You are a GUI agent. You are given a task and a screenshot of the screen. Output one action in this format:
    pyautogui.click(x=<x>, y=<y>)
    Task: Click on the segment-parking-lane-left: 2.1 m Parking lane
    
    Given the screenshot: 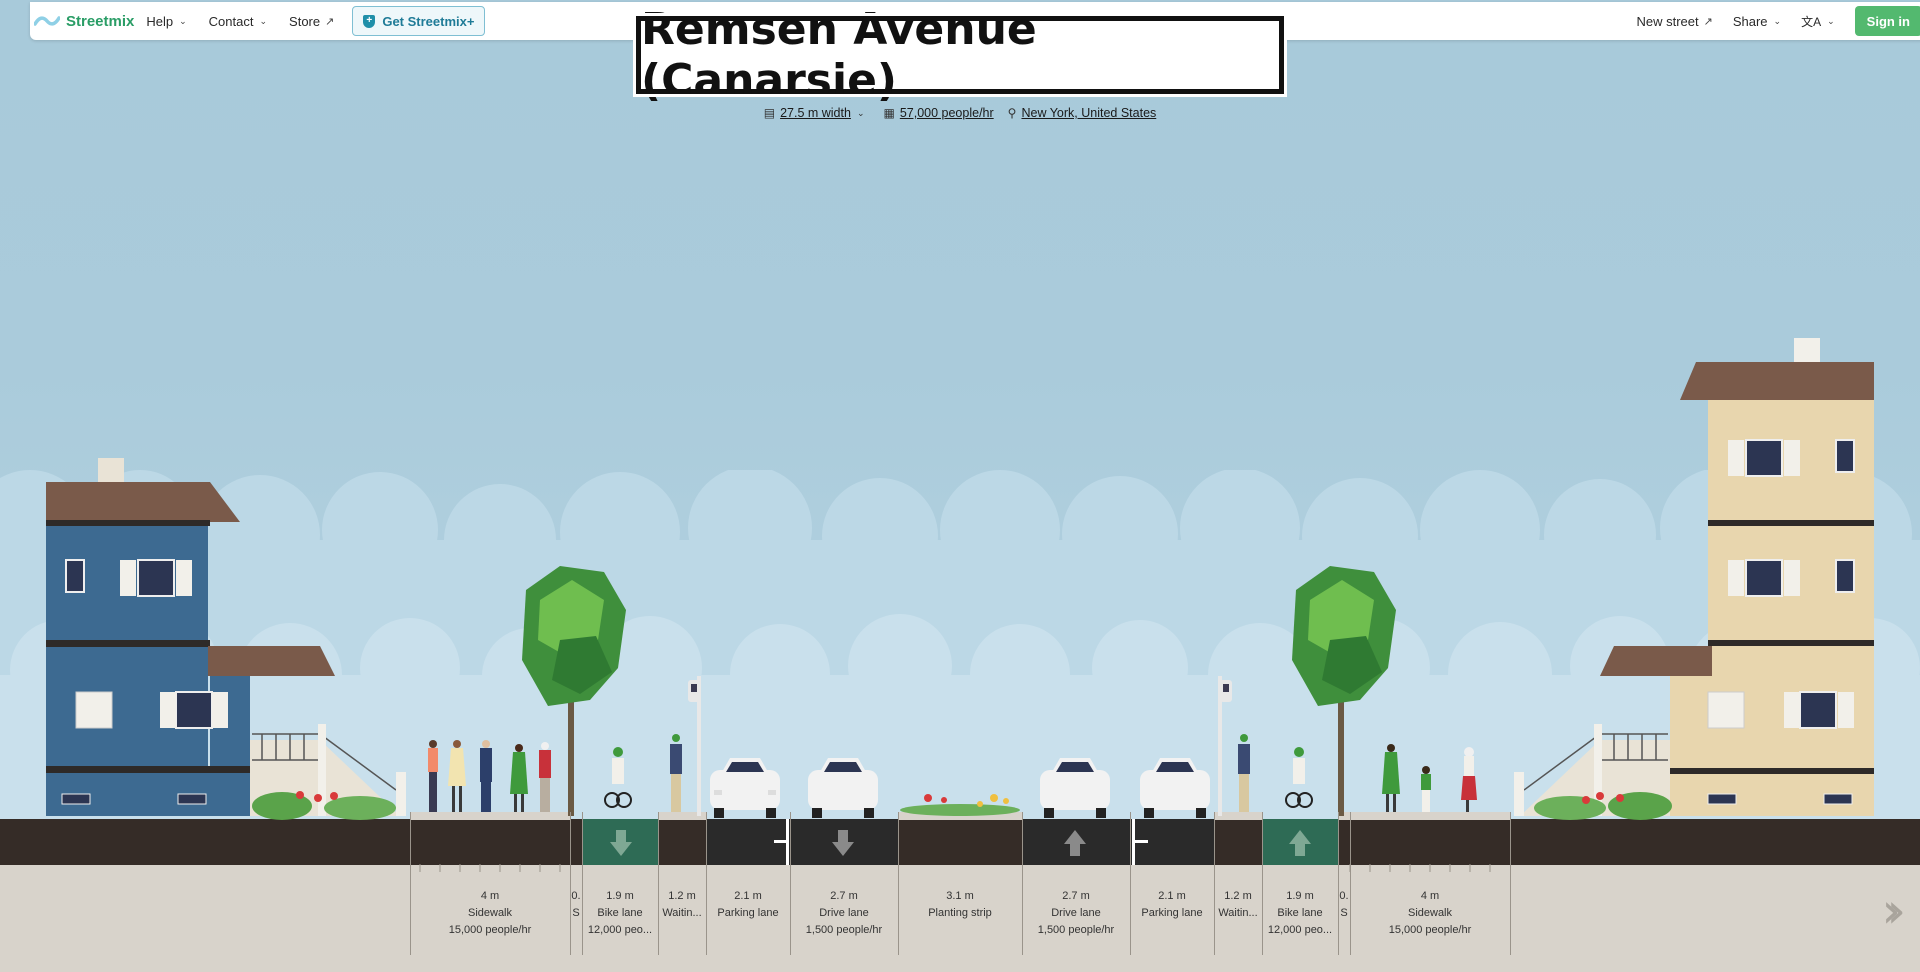 What is the action you would take?
    pyautogui.click(x=748, y=905)
    